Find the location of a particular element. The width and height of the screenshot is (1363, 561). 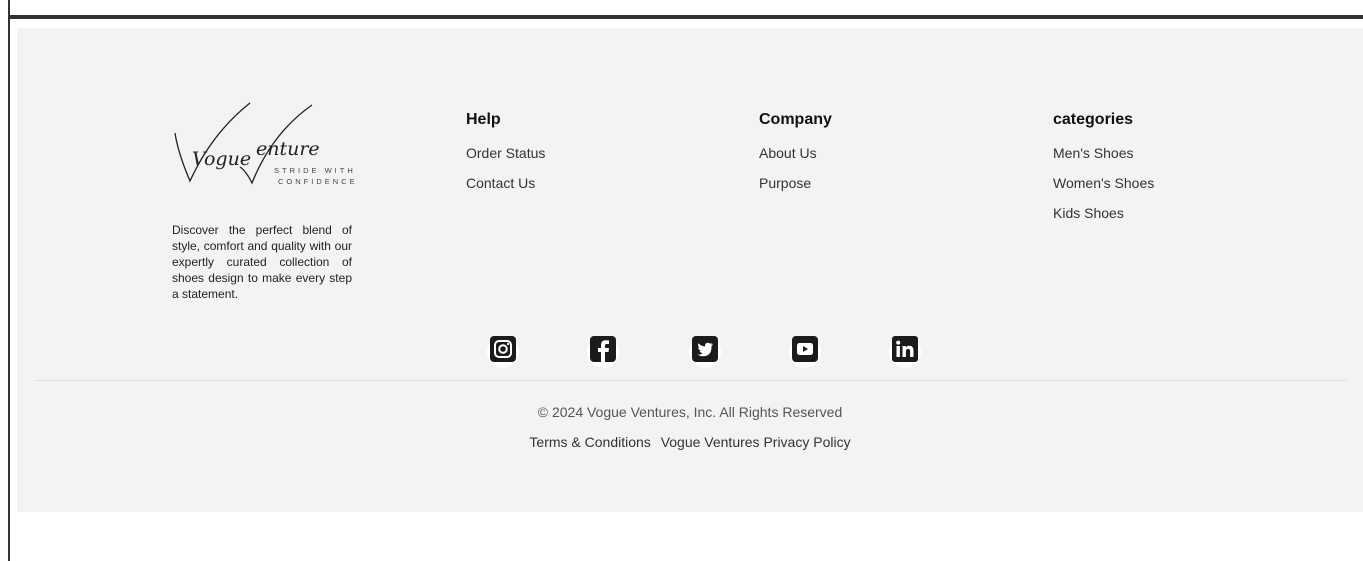

youtube-icon is located at coordinates (805, 349).